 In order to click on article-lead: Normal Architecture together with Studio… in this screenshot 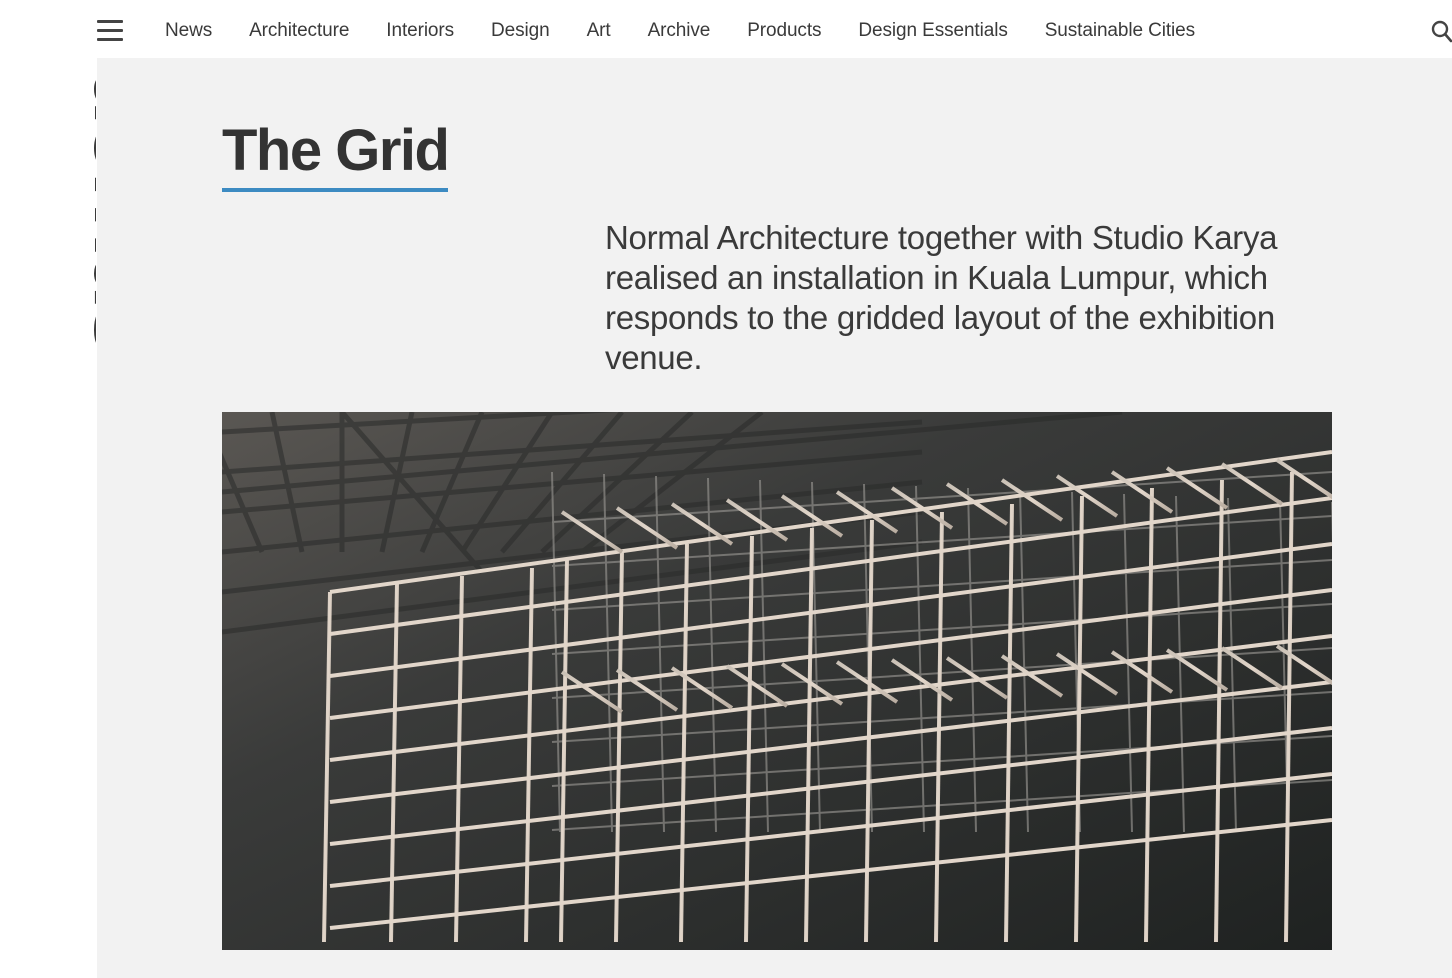, I will do `click(941, 297)`.